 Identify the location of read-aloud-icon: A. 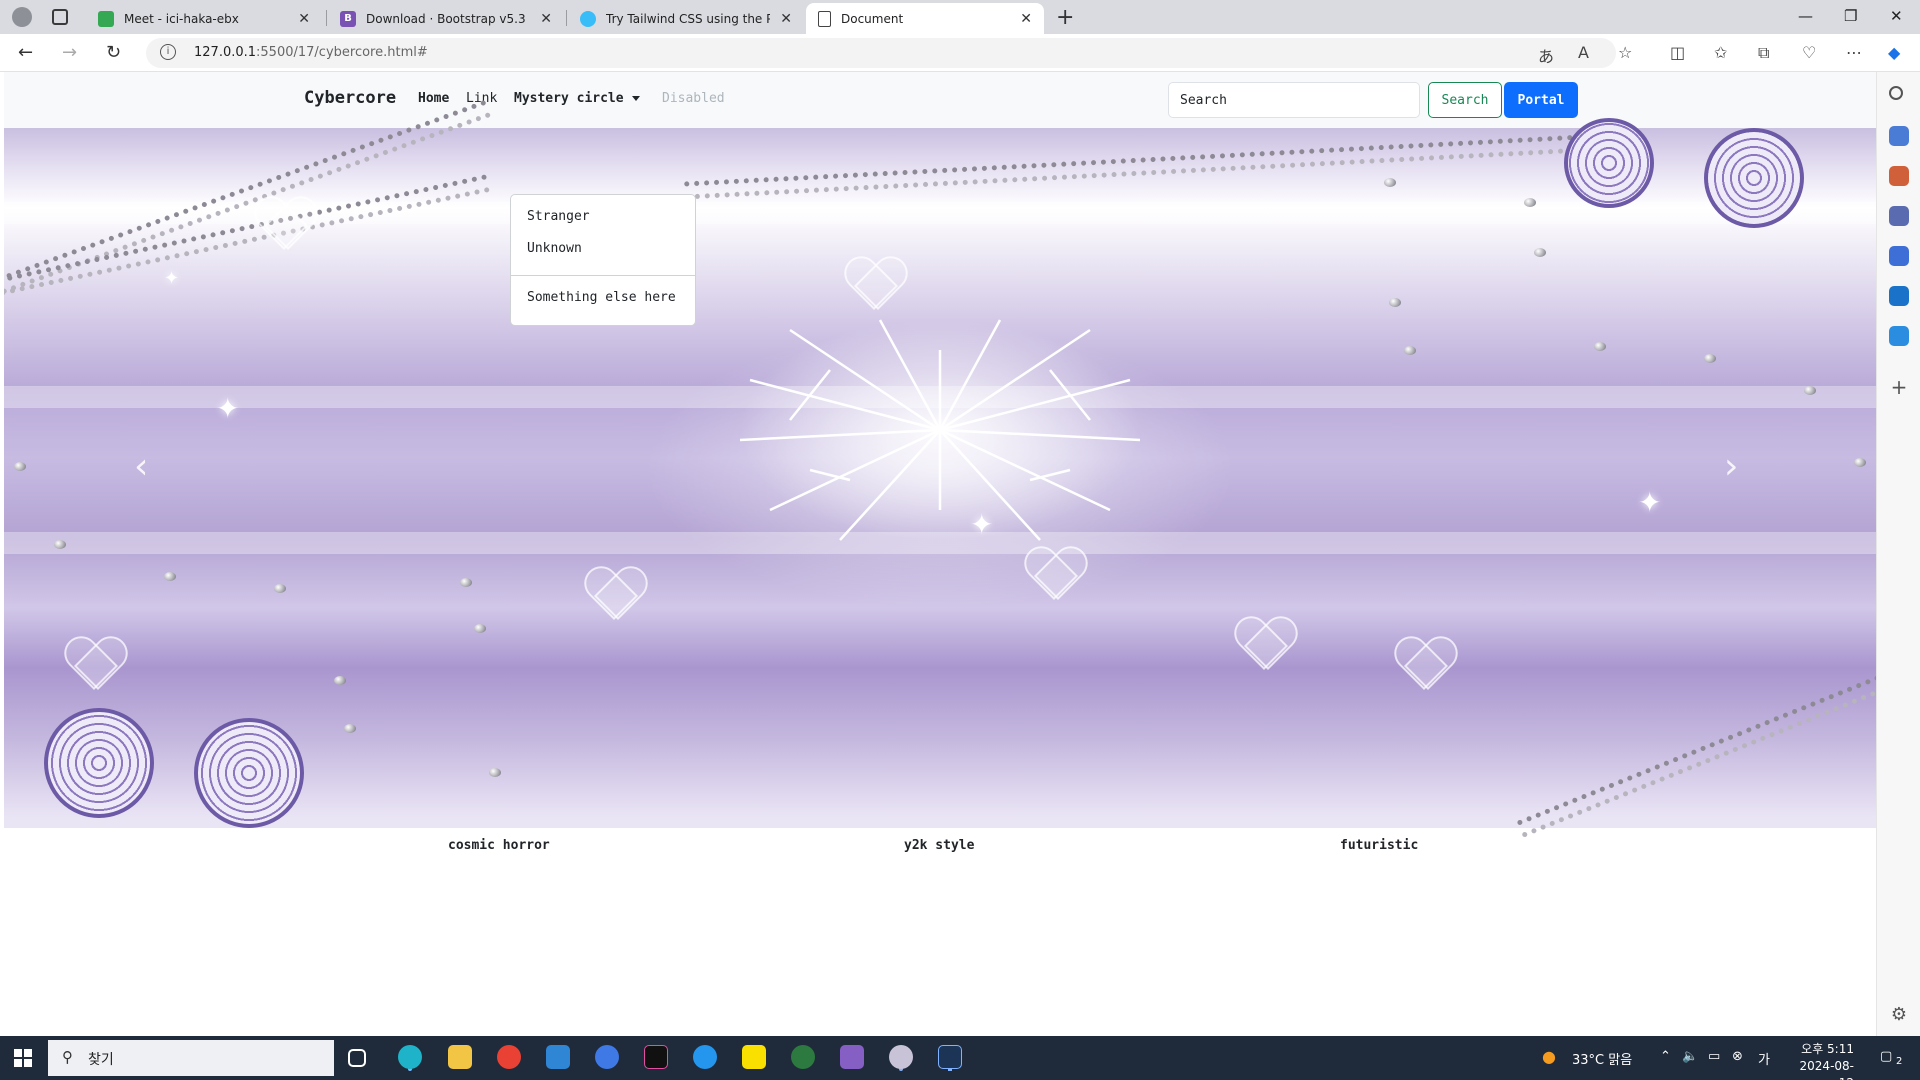
(1583, 52).